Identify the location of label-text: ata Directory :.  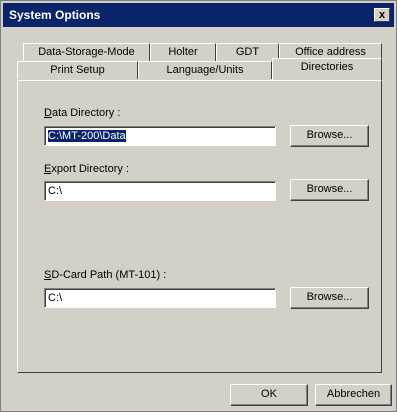
(86, 113).